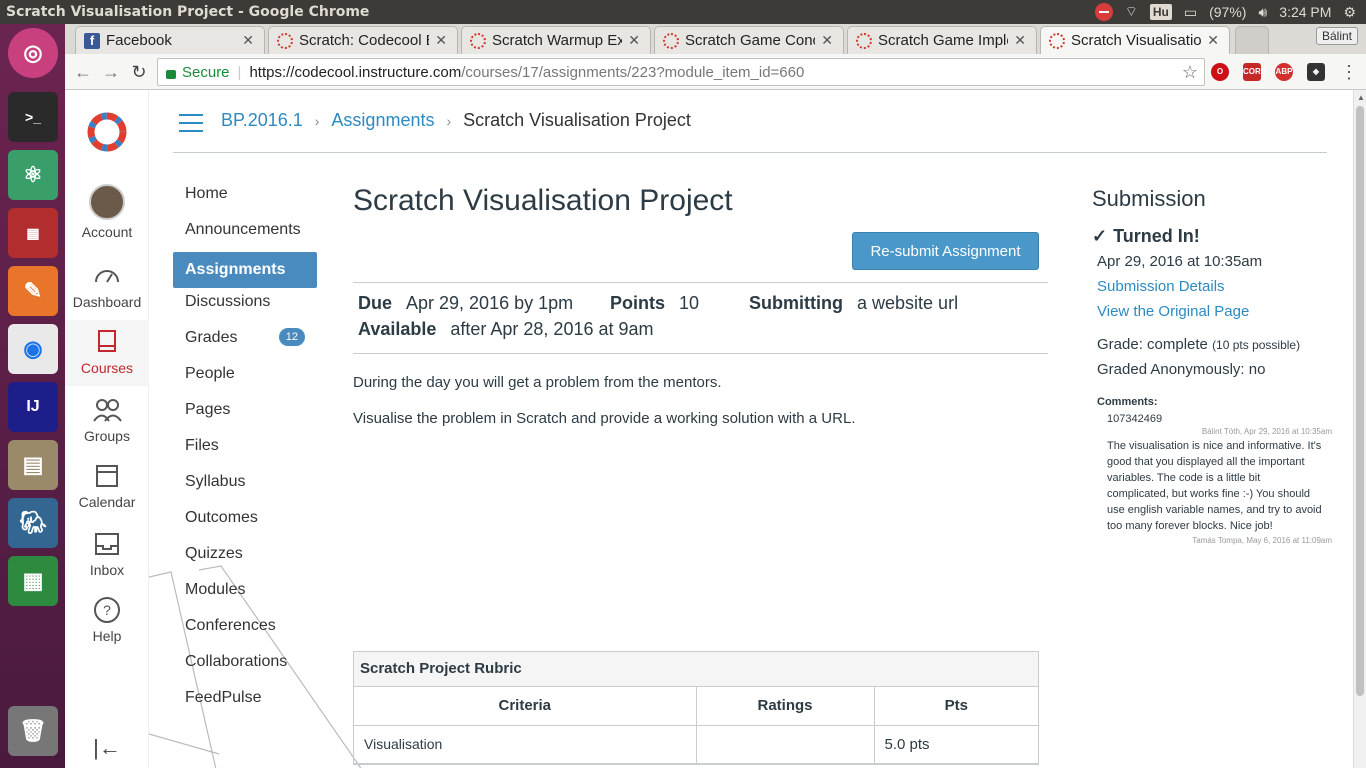 The image size is (1366, 768). Describe the element at coordinates (1349, 12) in the screenshot. I see `settings-gear-icon: ⚙` at that location.